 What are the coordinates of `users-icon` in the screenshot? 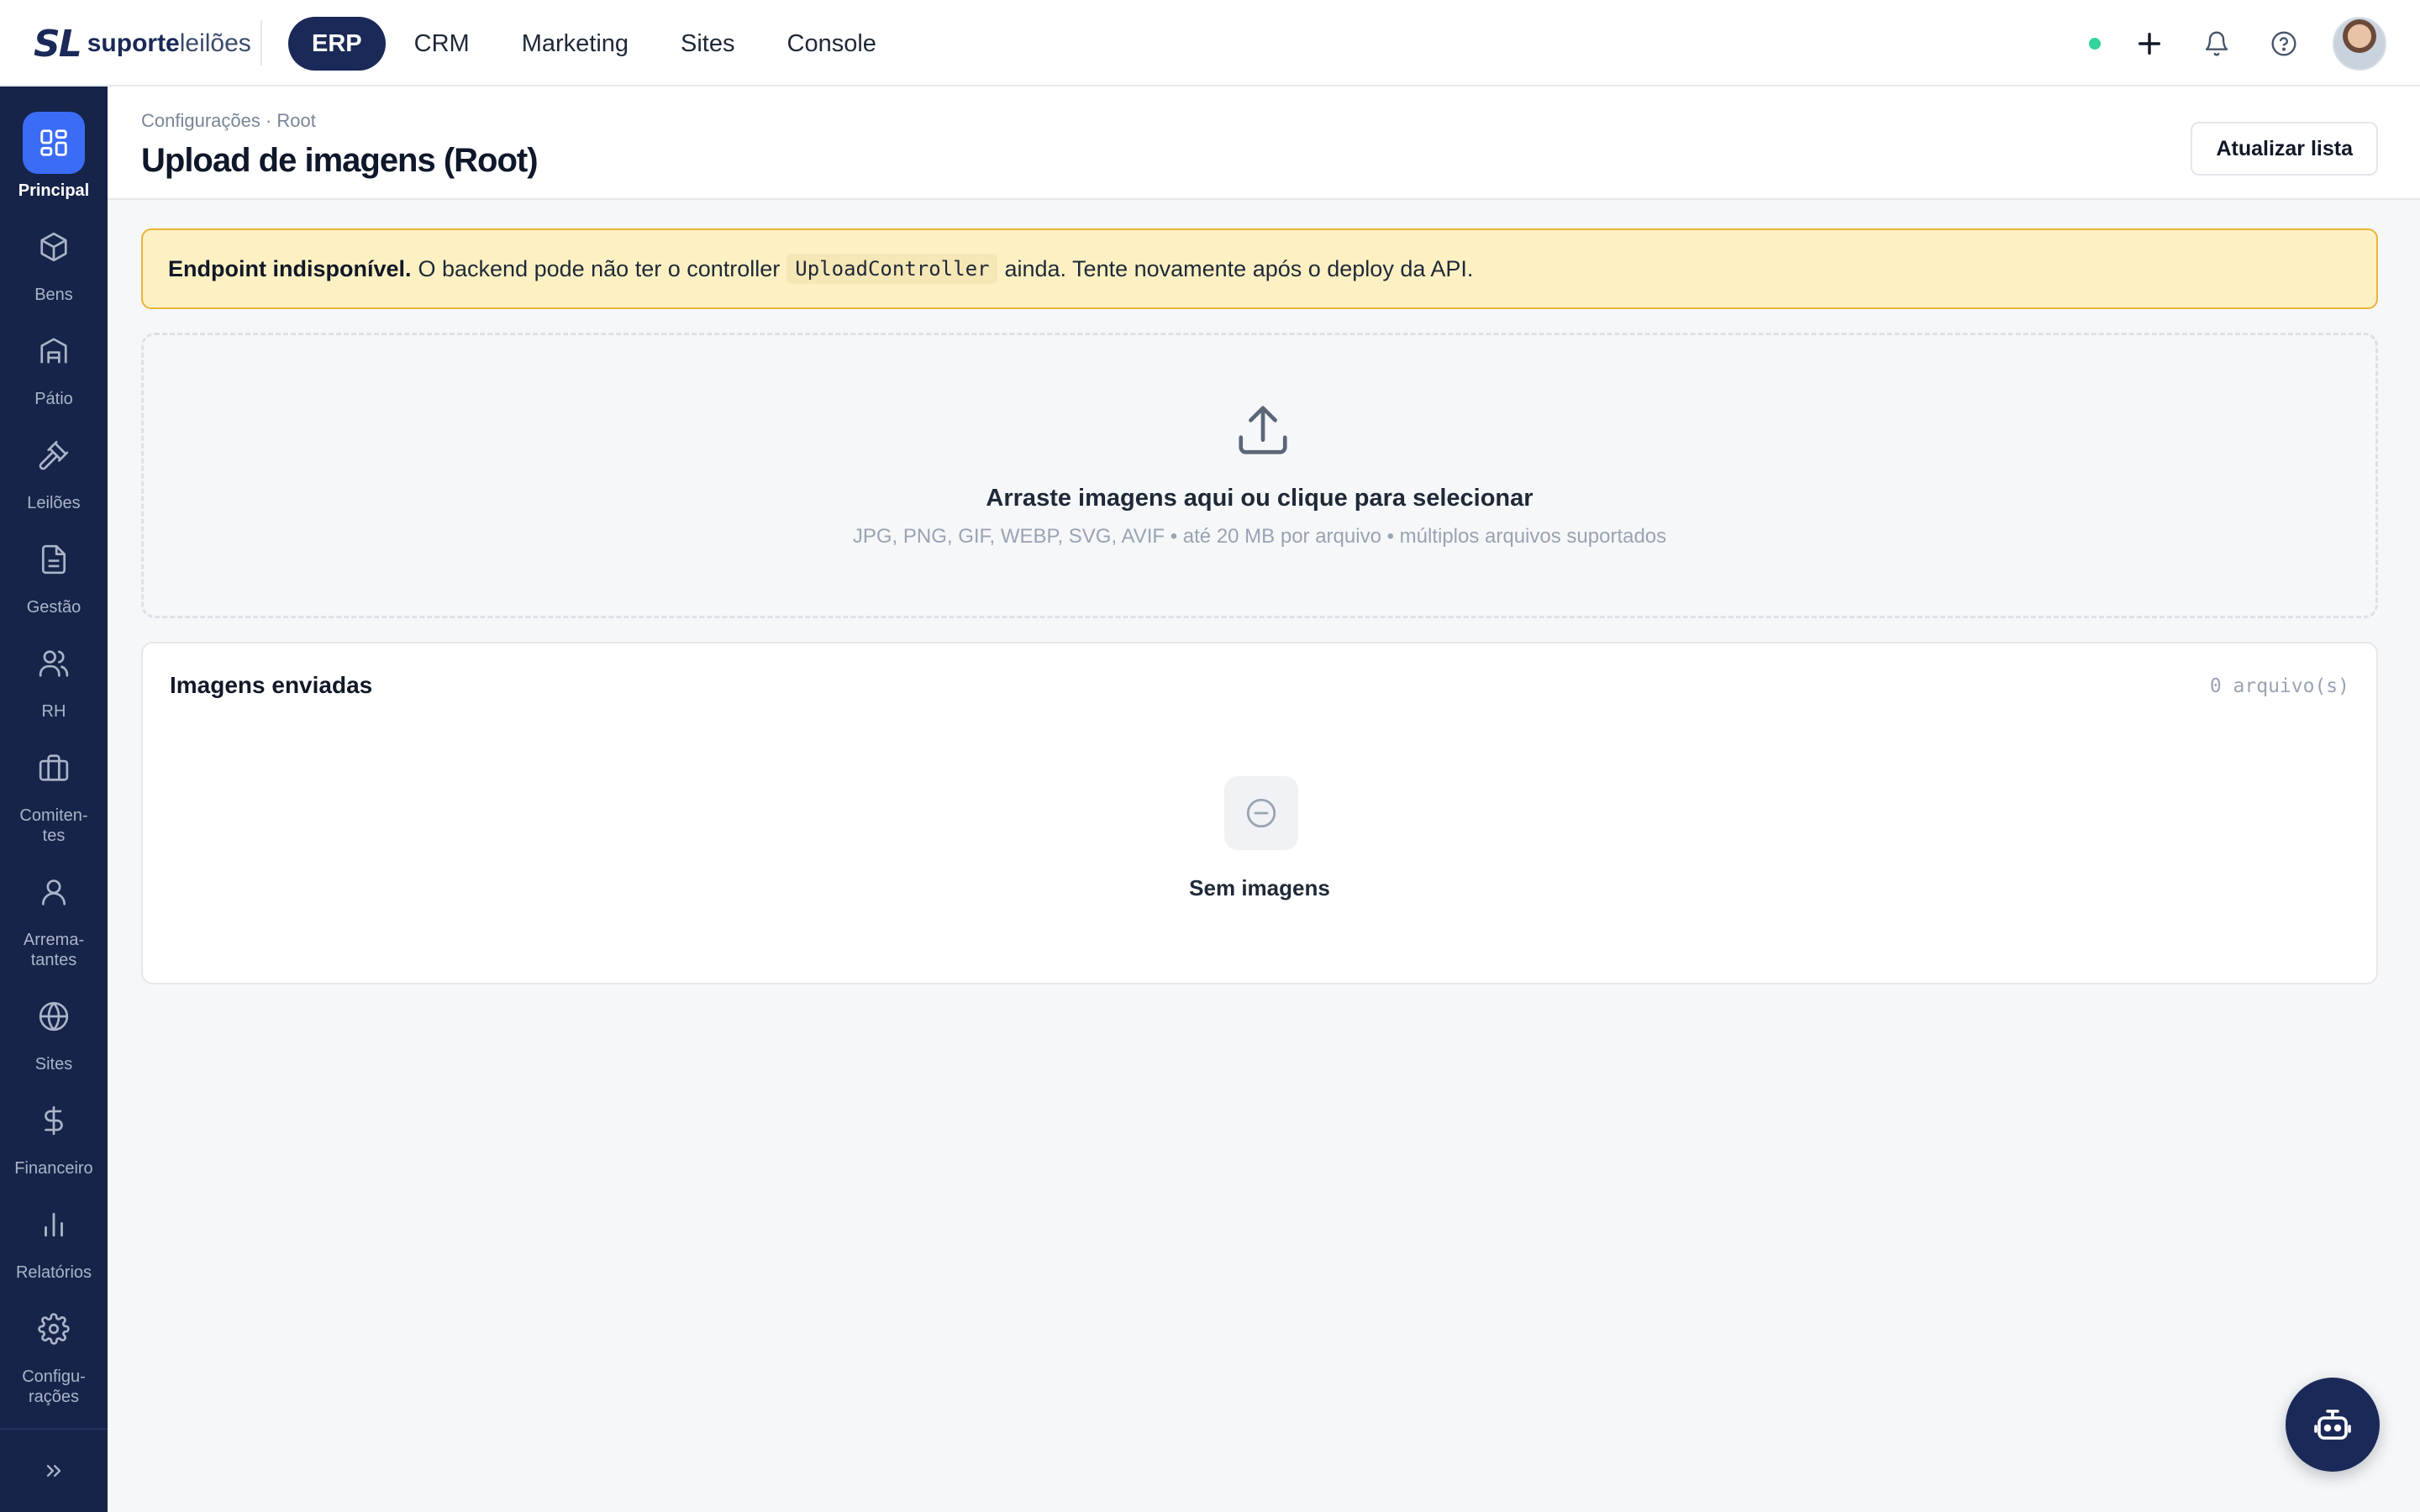 It's located at (54, 664).